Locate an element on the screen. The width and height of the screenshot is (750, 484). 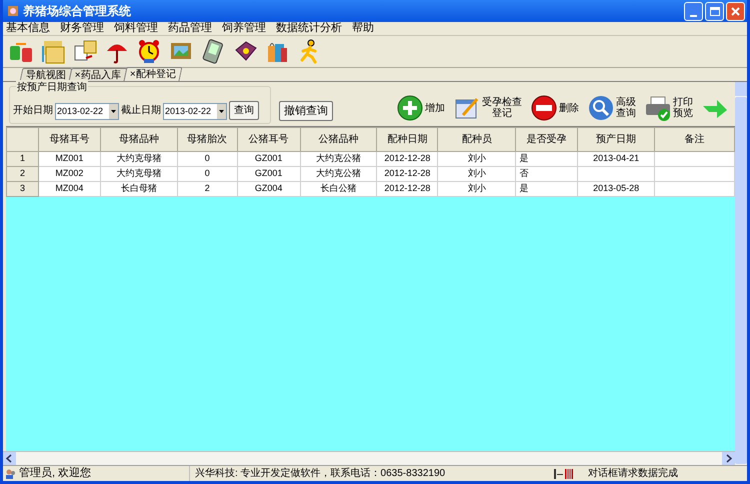
vertical-scrollbar is located at coordinates (741, 273).